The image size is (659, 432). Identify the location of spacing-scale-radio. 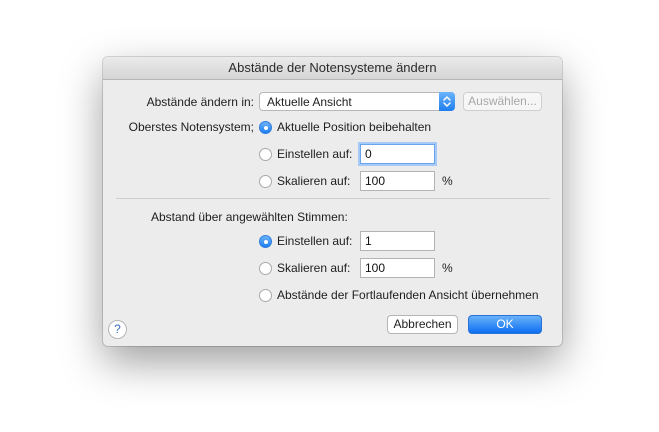
(265, 268).